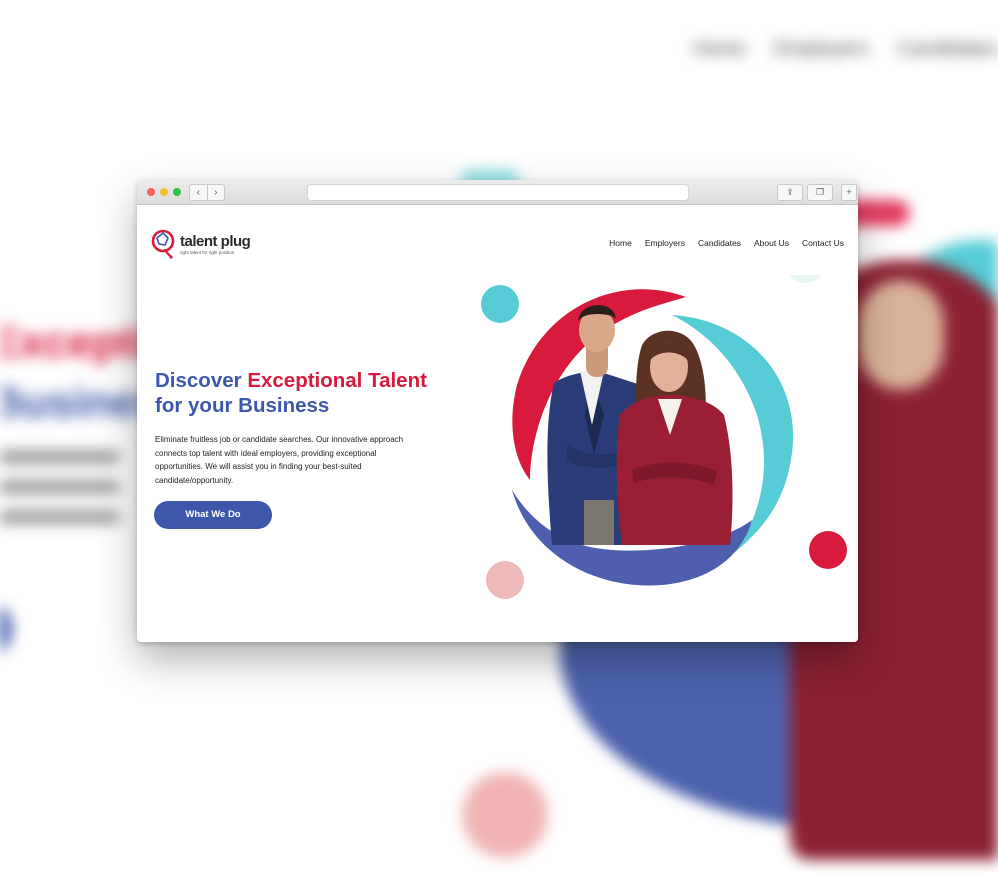  I want to click on background-text-lines, so click(60, 495).